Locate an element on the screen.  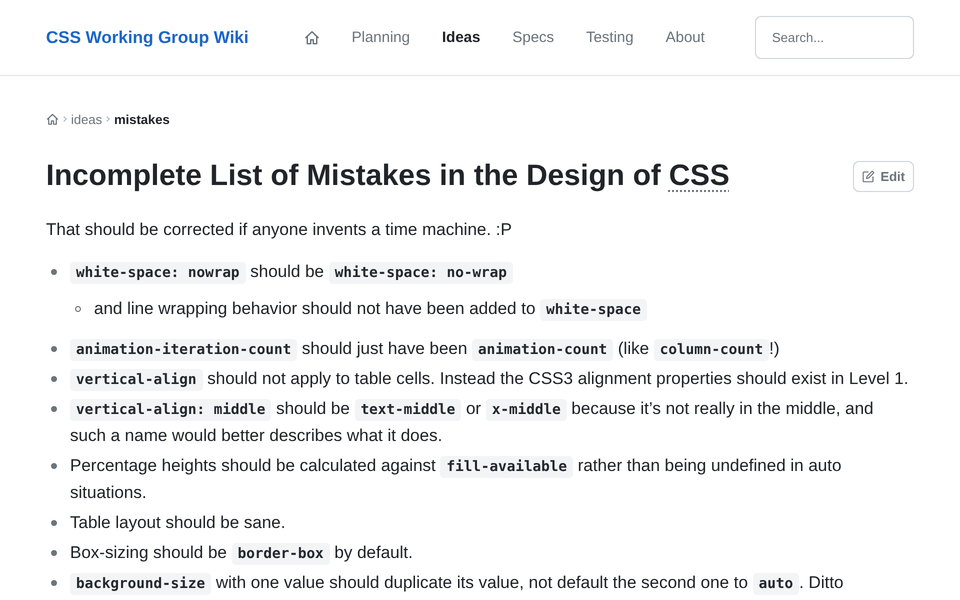
edit-icon is located at coordinates (869, 176).